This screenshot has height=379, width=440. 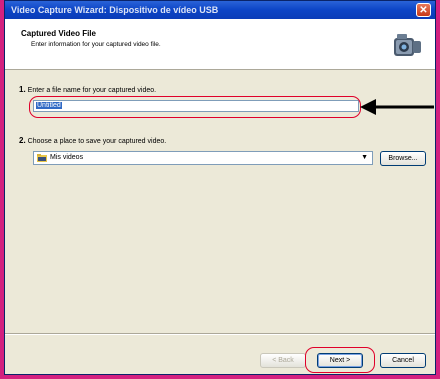 What do you see at coordinates (22, 140) in the screenshot?
I see `step2-number: 2.` at bounding box center [22, 140].